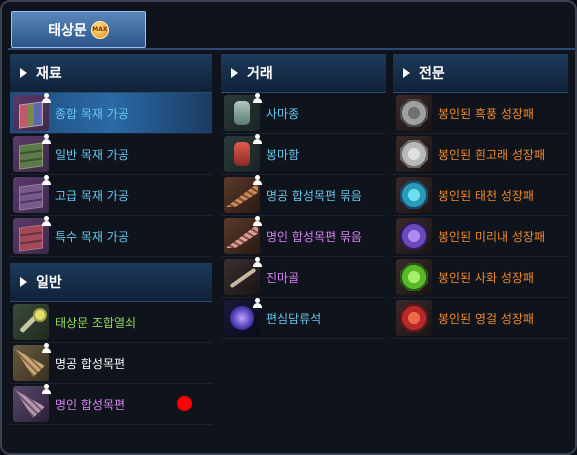 The image size is (577, 455). I want to click on recipe-row-black-wind-medal: 봉인된 흑풍 성장패, so click(480, 113).